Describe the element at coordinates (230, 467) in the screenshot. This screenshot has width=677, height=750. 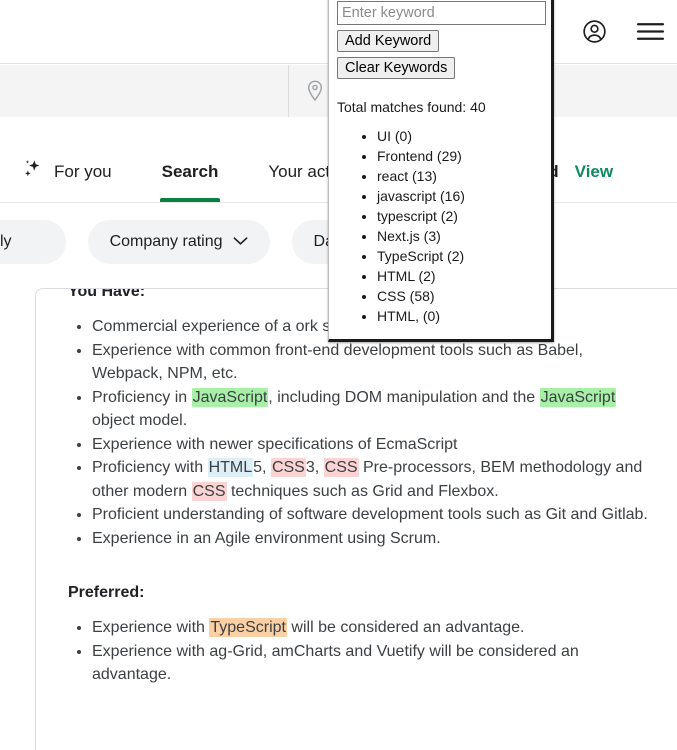
I see `keyword-highlight-html: HTML` at that location.